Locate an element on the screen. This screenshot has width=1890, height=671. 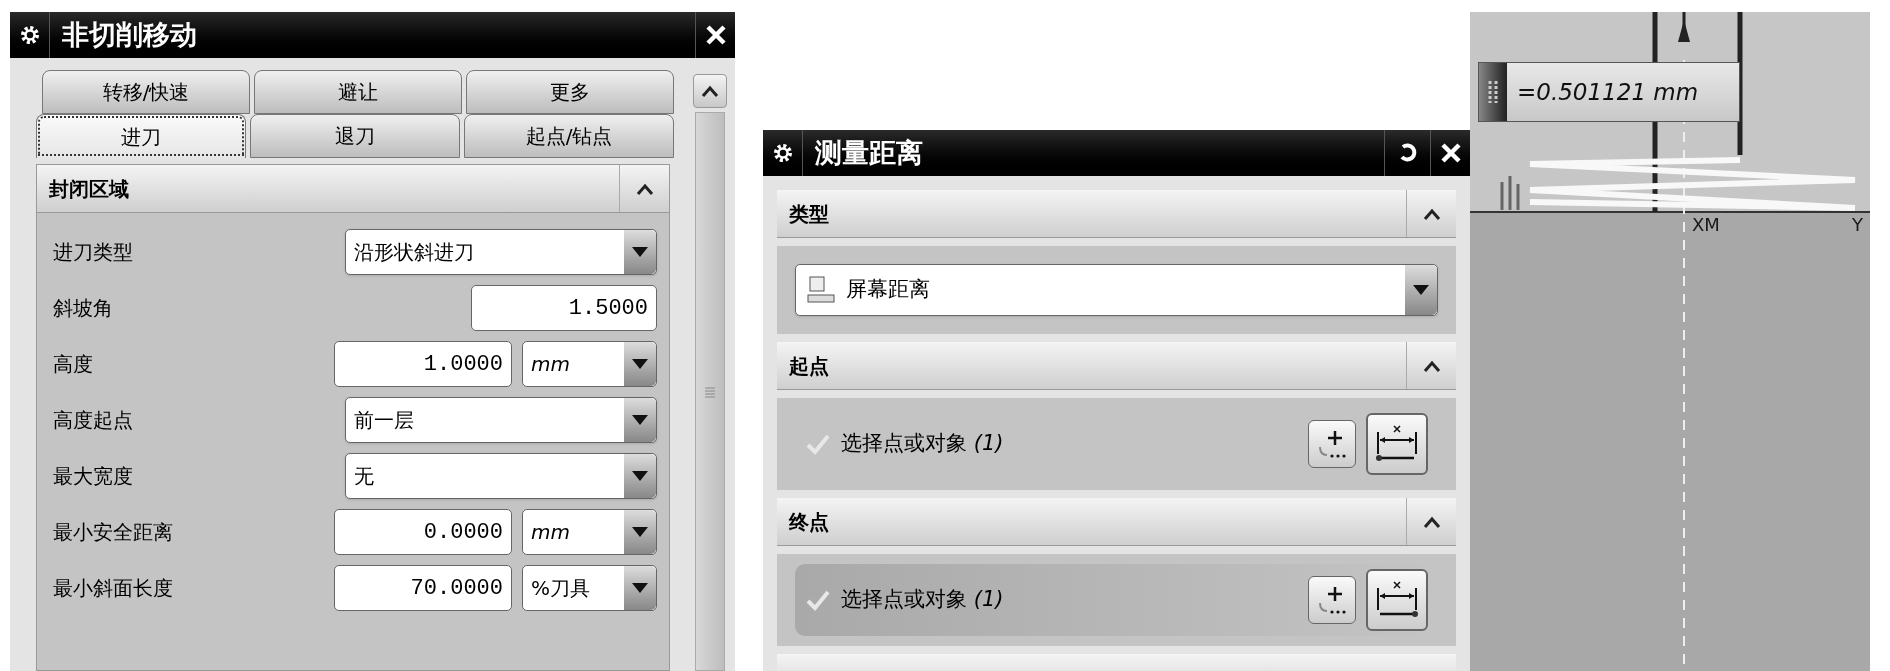
tab: 进刀 is located at coordinates (141, 136).